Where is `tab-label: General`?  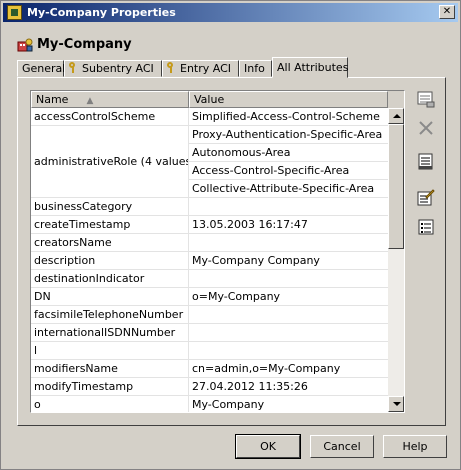
tab-label: General is located at coordinates (44, 68).